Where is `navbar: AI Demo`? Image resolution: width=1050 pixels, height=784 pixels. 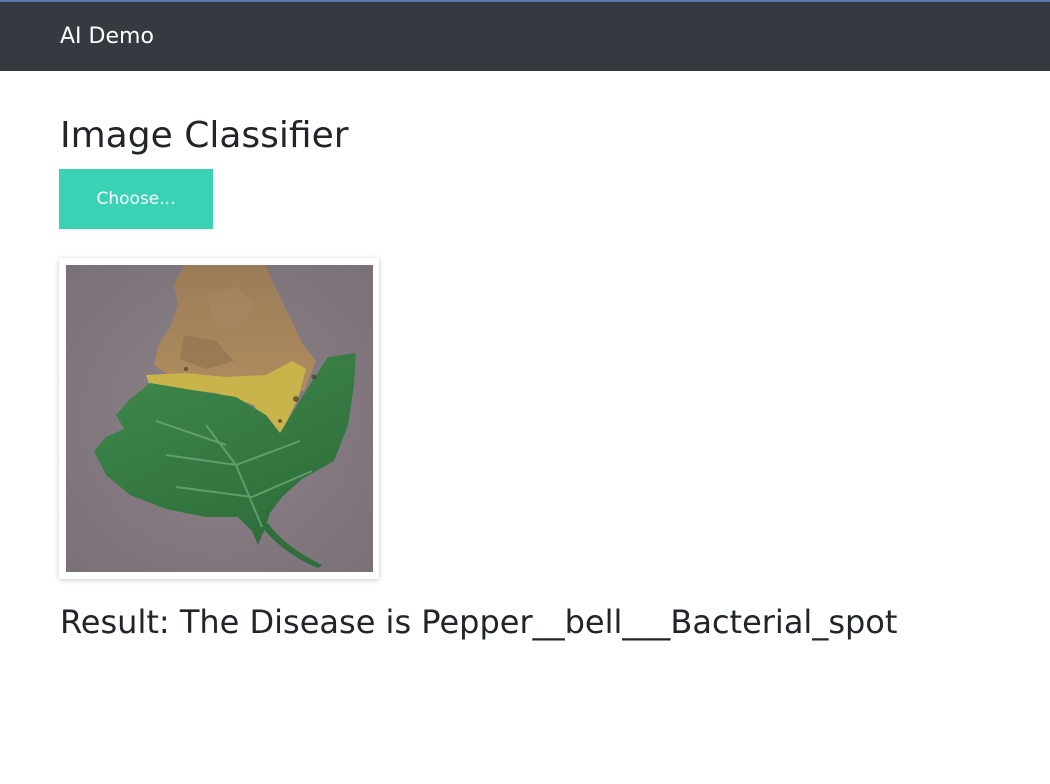 navbar: AI Demo is located at coordinates (525, 35).